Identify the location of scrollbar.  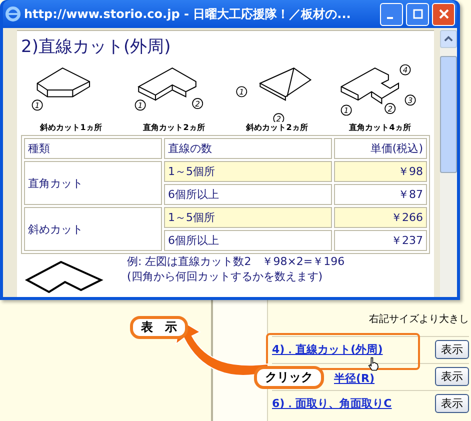
(448, 162).